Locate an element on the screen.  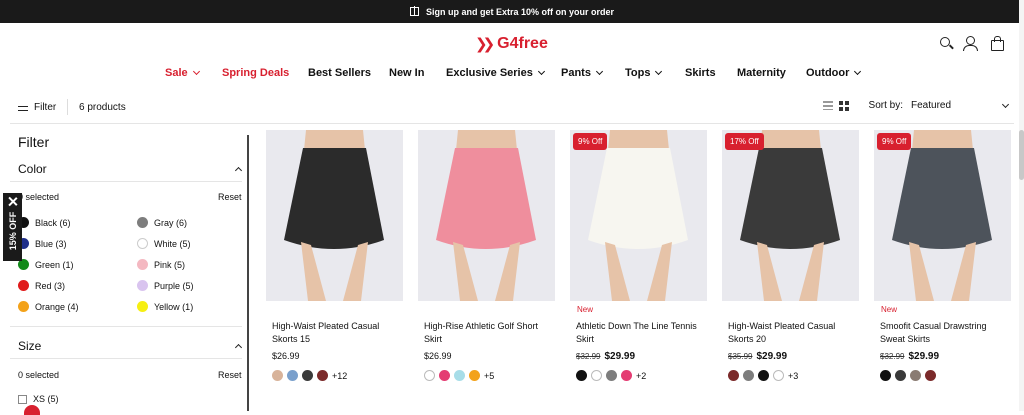
nav-item-0: Sale is located at coordinates (182, 73).